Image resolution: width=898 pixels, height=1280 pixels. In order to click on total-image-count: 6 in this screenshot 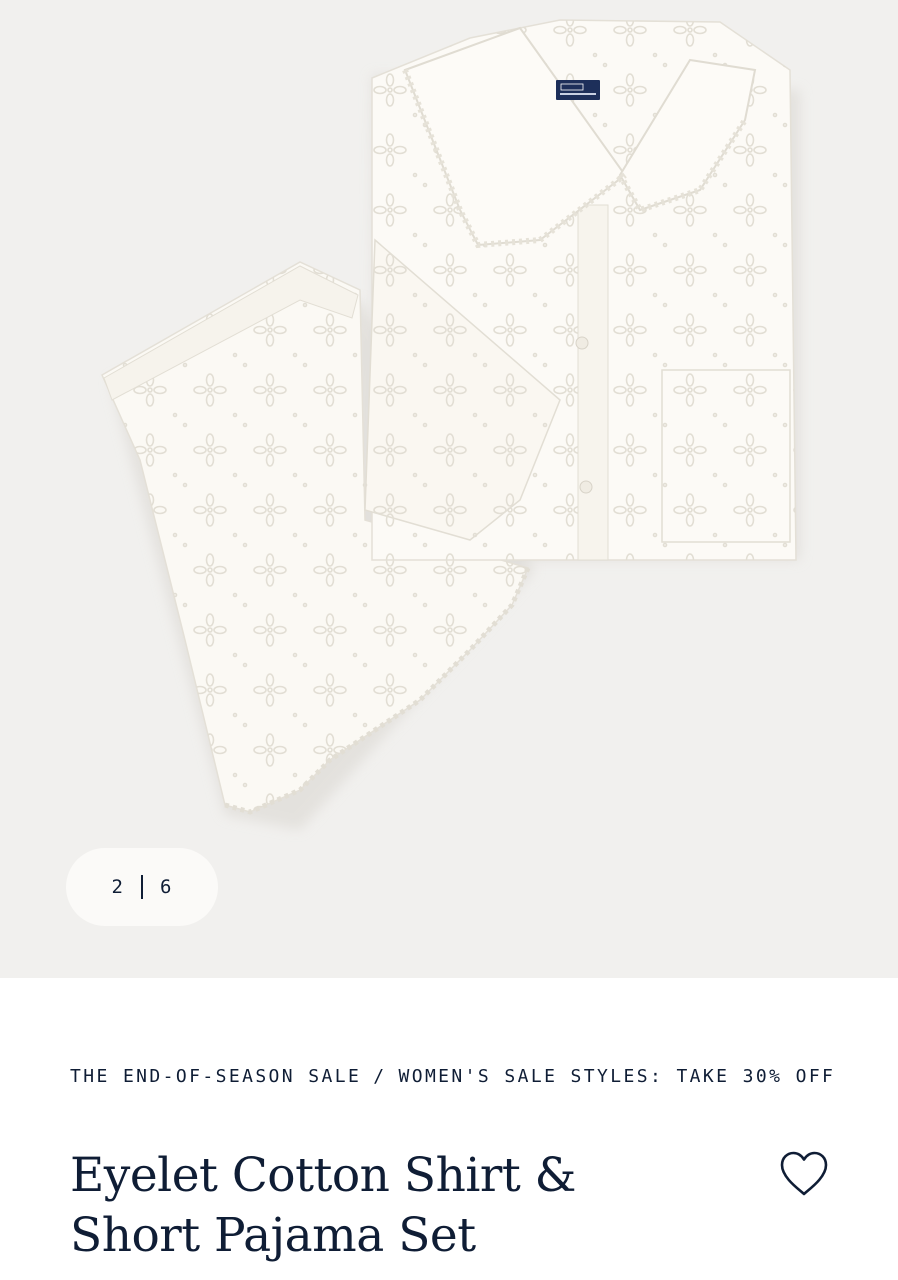, I will do `click(166, 887)`.